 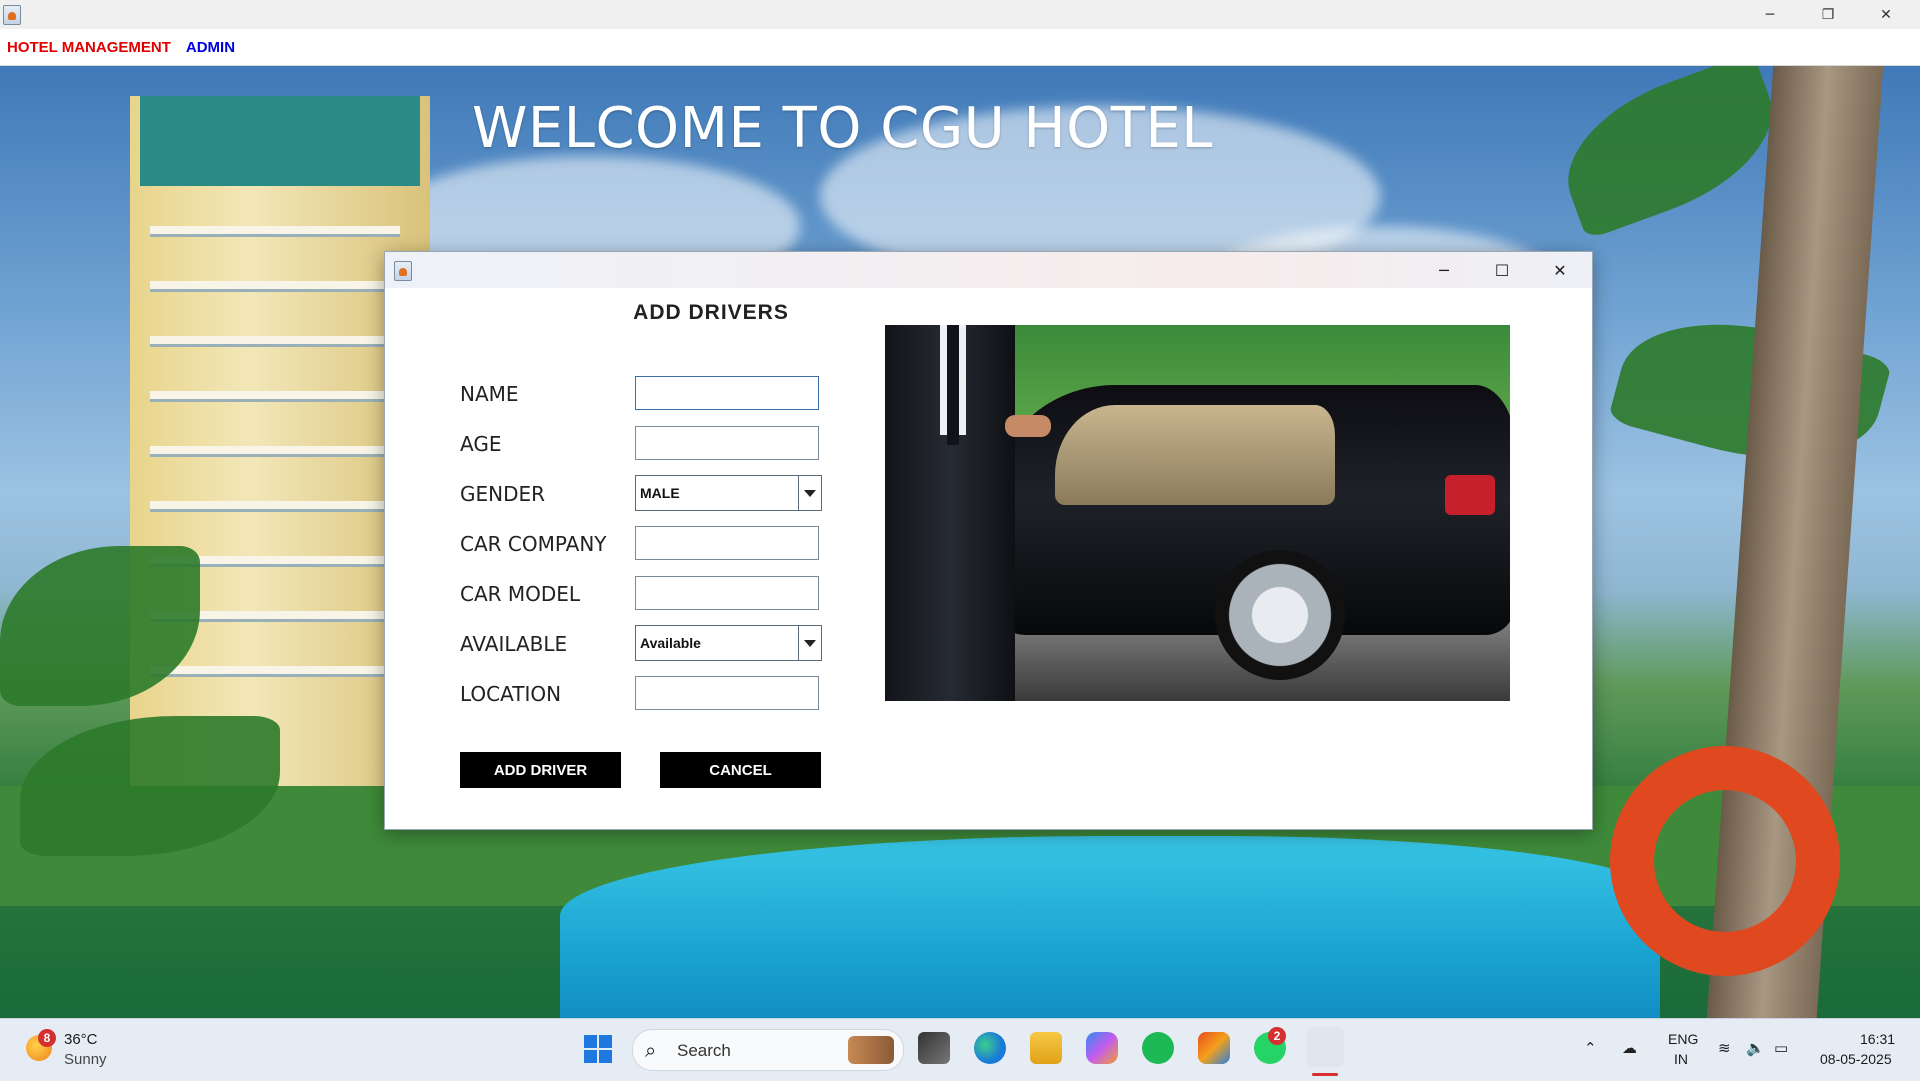 What do you see at coordinates (727, 693) in the screenshot?
I see `location-input` at bounding box center [727, 693].